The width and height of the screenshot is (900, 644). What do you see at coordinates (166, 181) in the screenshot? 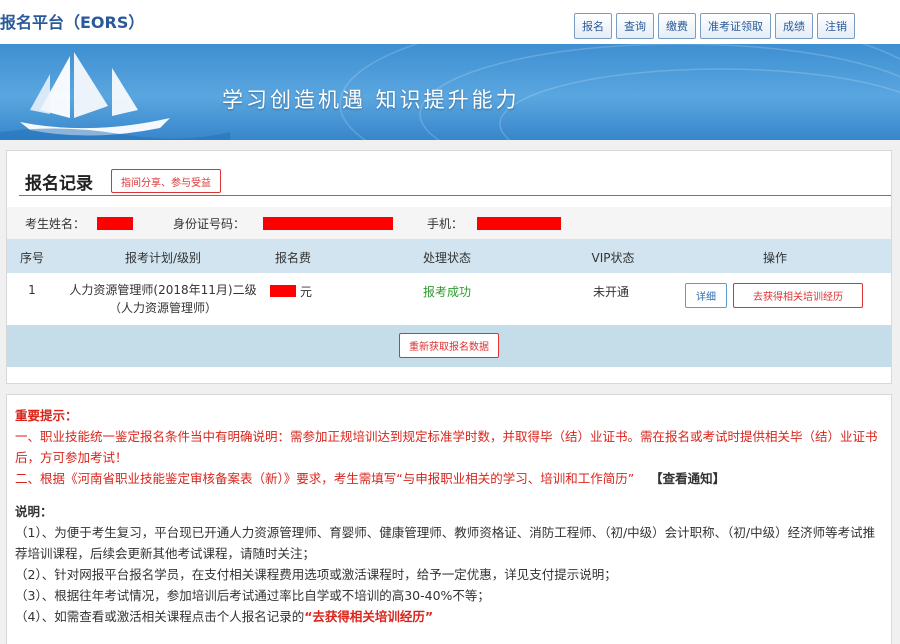
I see `share-button: 指间分享、参与受益` at bounding box center [166, 181].